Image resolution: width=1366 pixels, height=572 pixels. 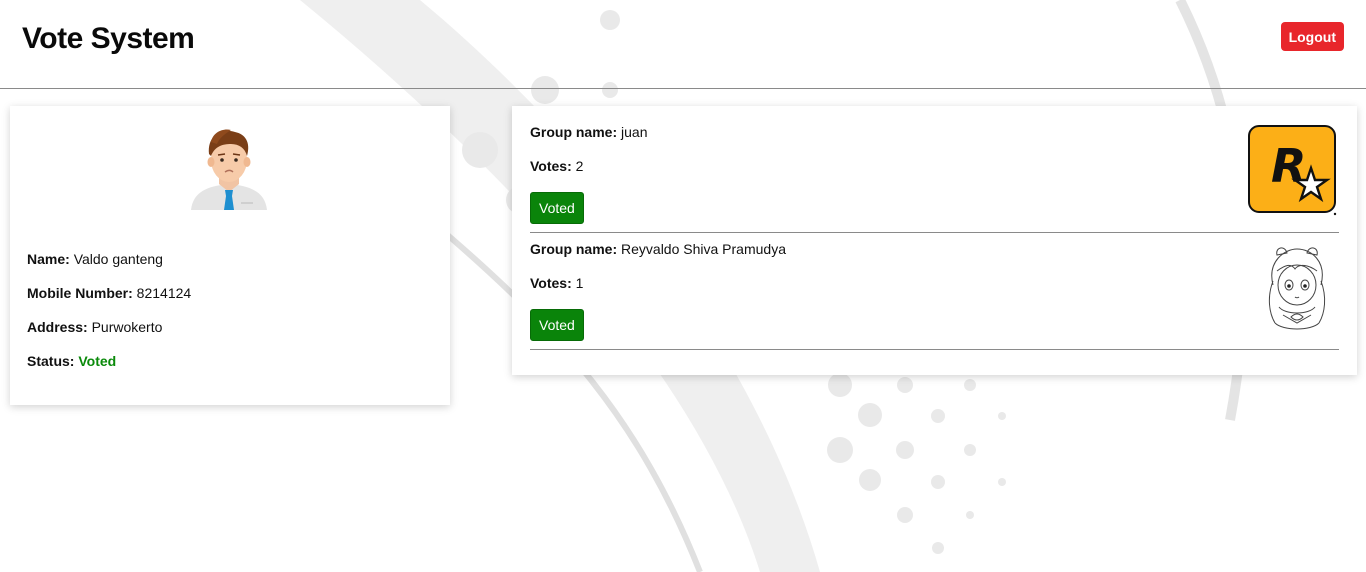 I want to click on voter-name: Name: Valdo ganteng, so click(x=95, y=259).